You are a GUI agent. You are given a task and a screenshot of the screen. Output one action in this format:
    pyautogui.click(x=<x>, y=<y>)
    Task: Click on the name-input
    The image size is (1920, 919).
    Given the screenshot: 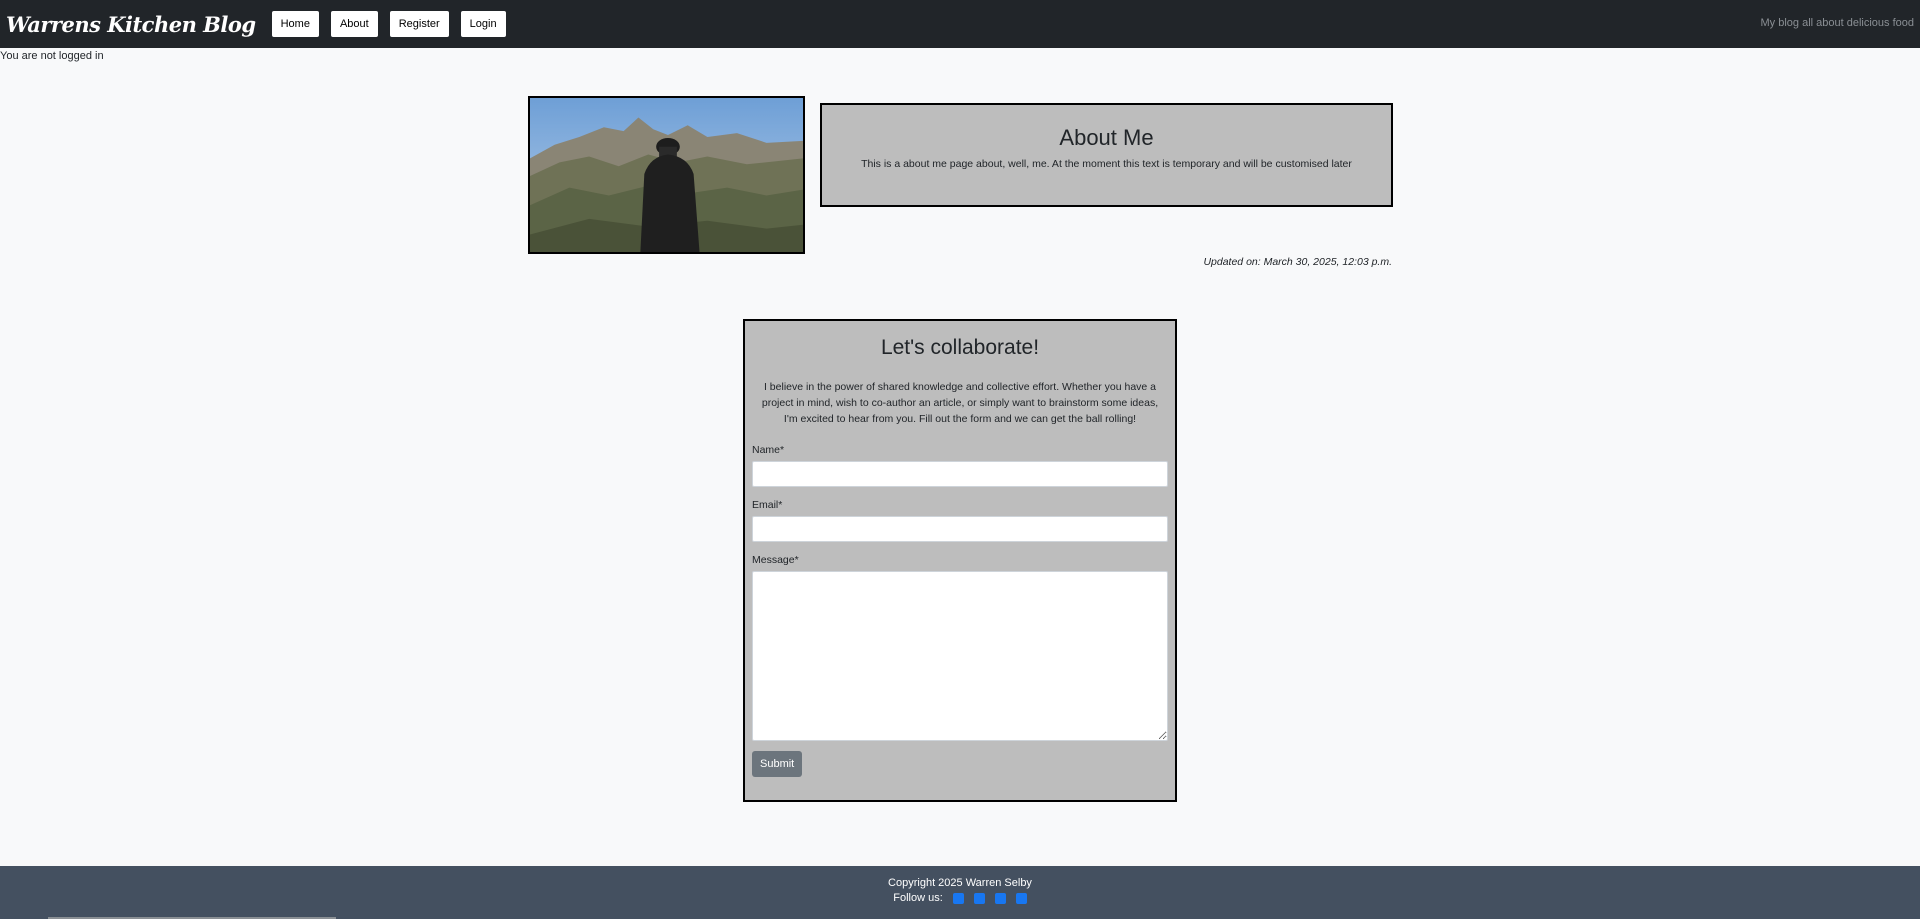 What is the action you would take?
    pyautogui.click(x=960, y=474)
    